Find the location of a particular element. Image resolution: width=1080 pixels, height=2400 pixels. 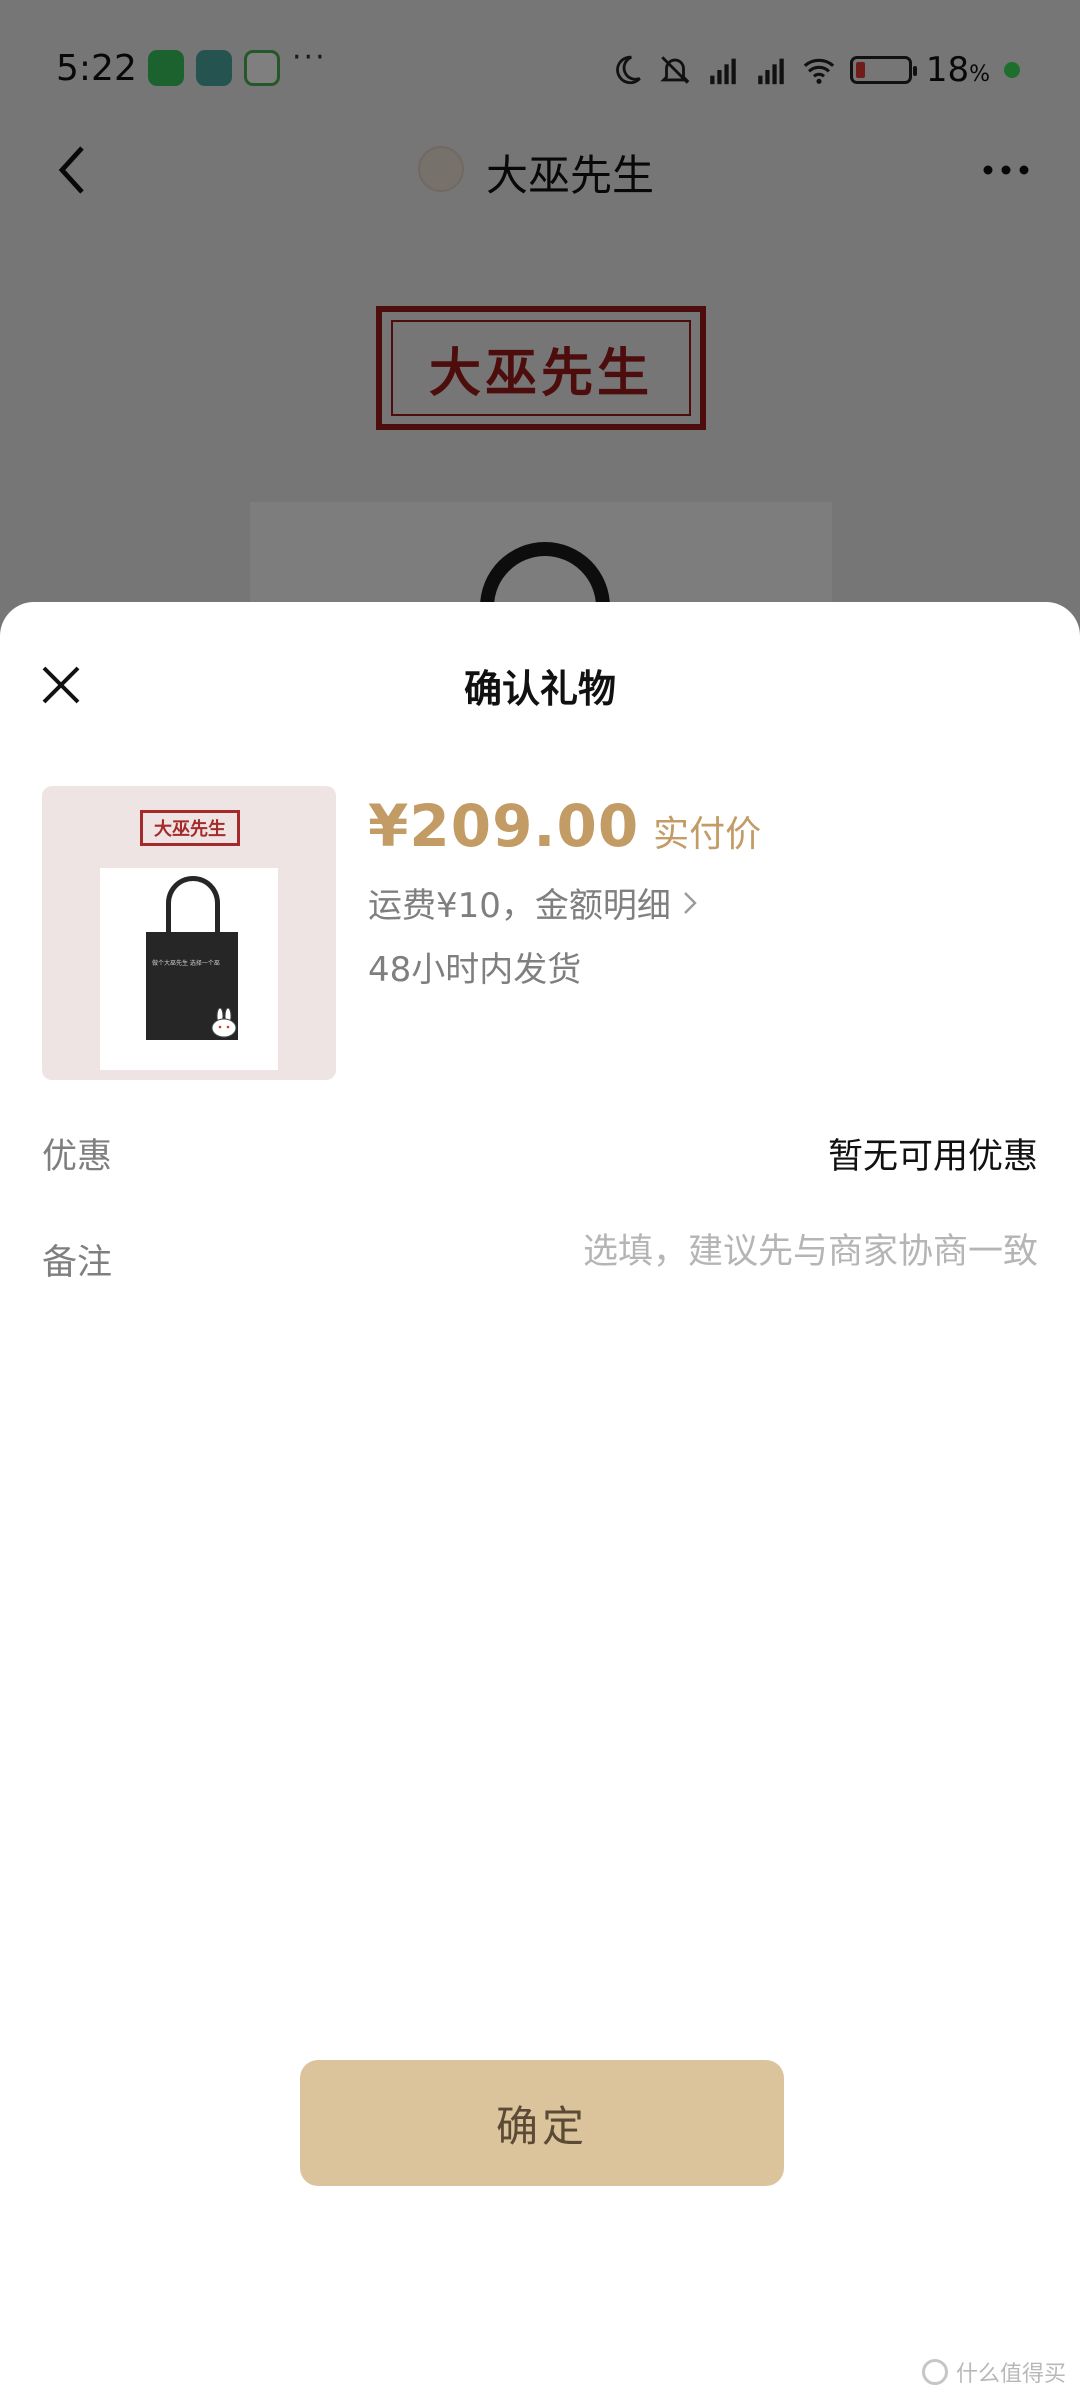

watermark-text: 什么值得买 is located at coordinates (1010, 2374).